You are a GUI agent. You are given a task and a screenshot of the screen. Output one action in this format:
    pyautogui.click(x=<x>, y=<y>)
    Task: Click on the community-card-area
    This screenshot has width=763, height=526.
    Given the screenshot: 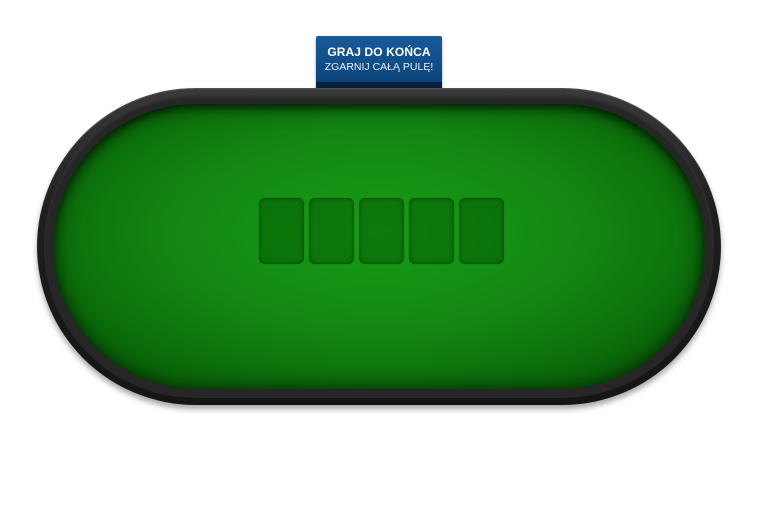 What is the action you would take?
    pyautogui.click(x=384, y=232)
    